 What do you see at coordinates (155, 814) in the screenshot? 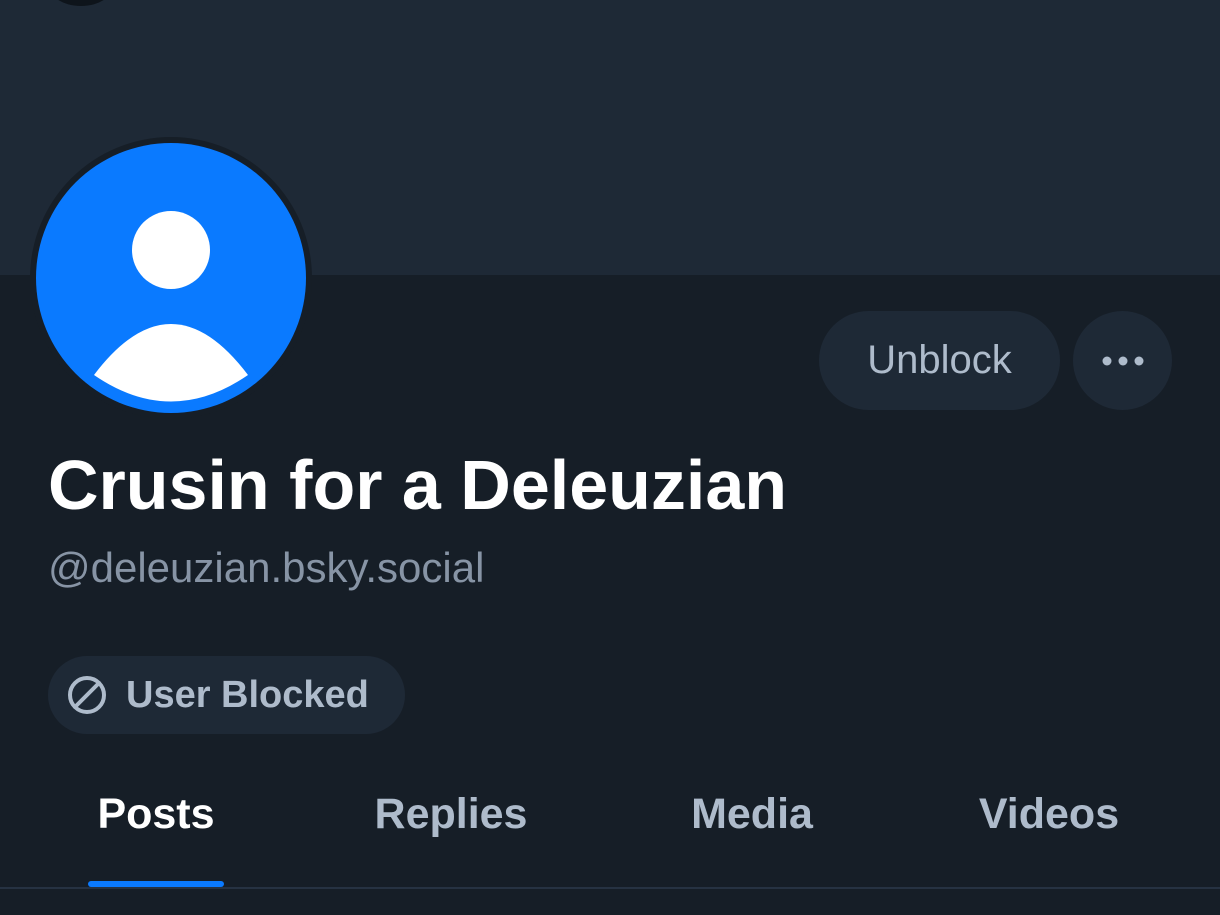
I see `tab-posts: Posts` at bounding box center [155, 814].